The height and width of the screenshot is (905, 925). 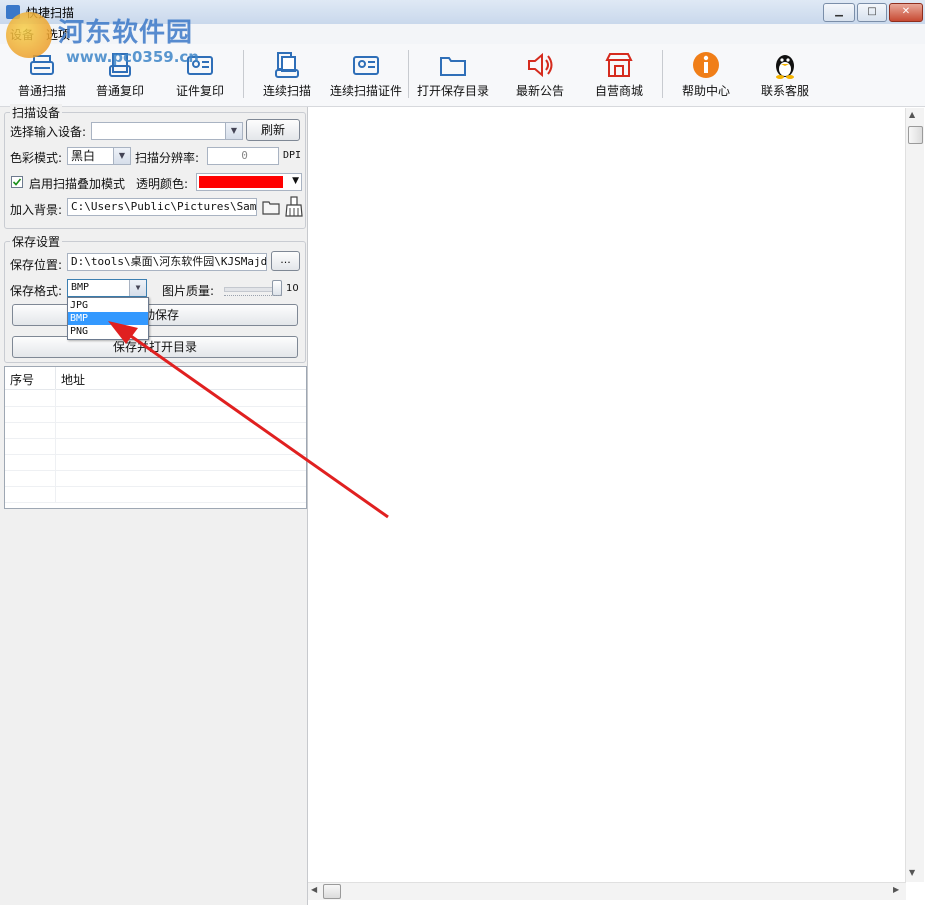 What do you see at coordinates (36, 158) in the screenshot?
I see `color-mode-label: 色彩模式:` at bounding box center [36, 158].